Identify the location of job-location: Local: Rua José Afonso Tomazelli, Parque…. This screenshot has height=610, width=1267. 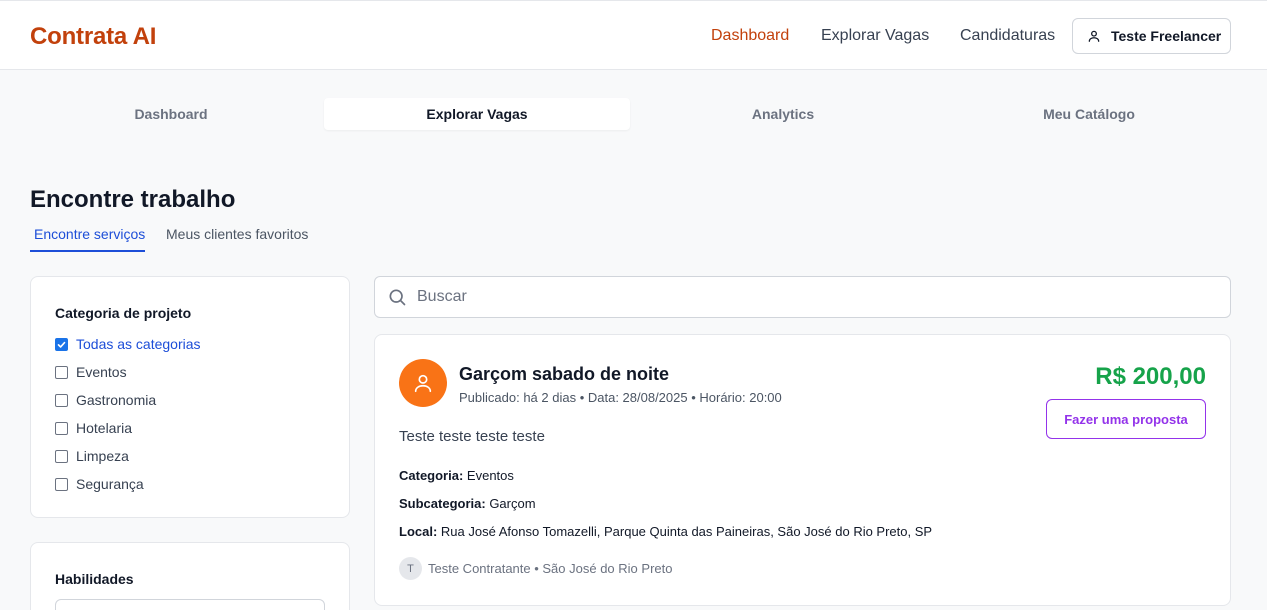
(665, 531).